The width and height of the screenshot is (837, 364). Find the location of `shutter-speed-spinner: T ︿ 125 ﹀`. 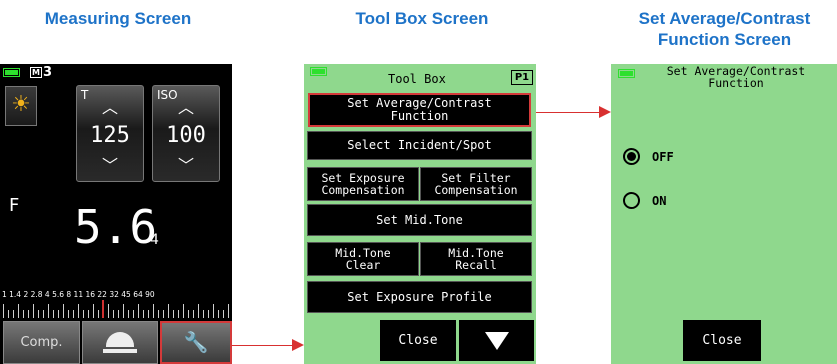

shutter-speed-spinner: T ︿ 125 ﹀ is located at coordinates (110, 133).